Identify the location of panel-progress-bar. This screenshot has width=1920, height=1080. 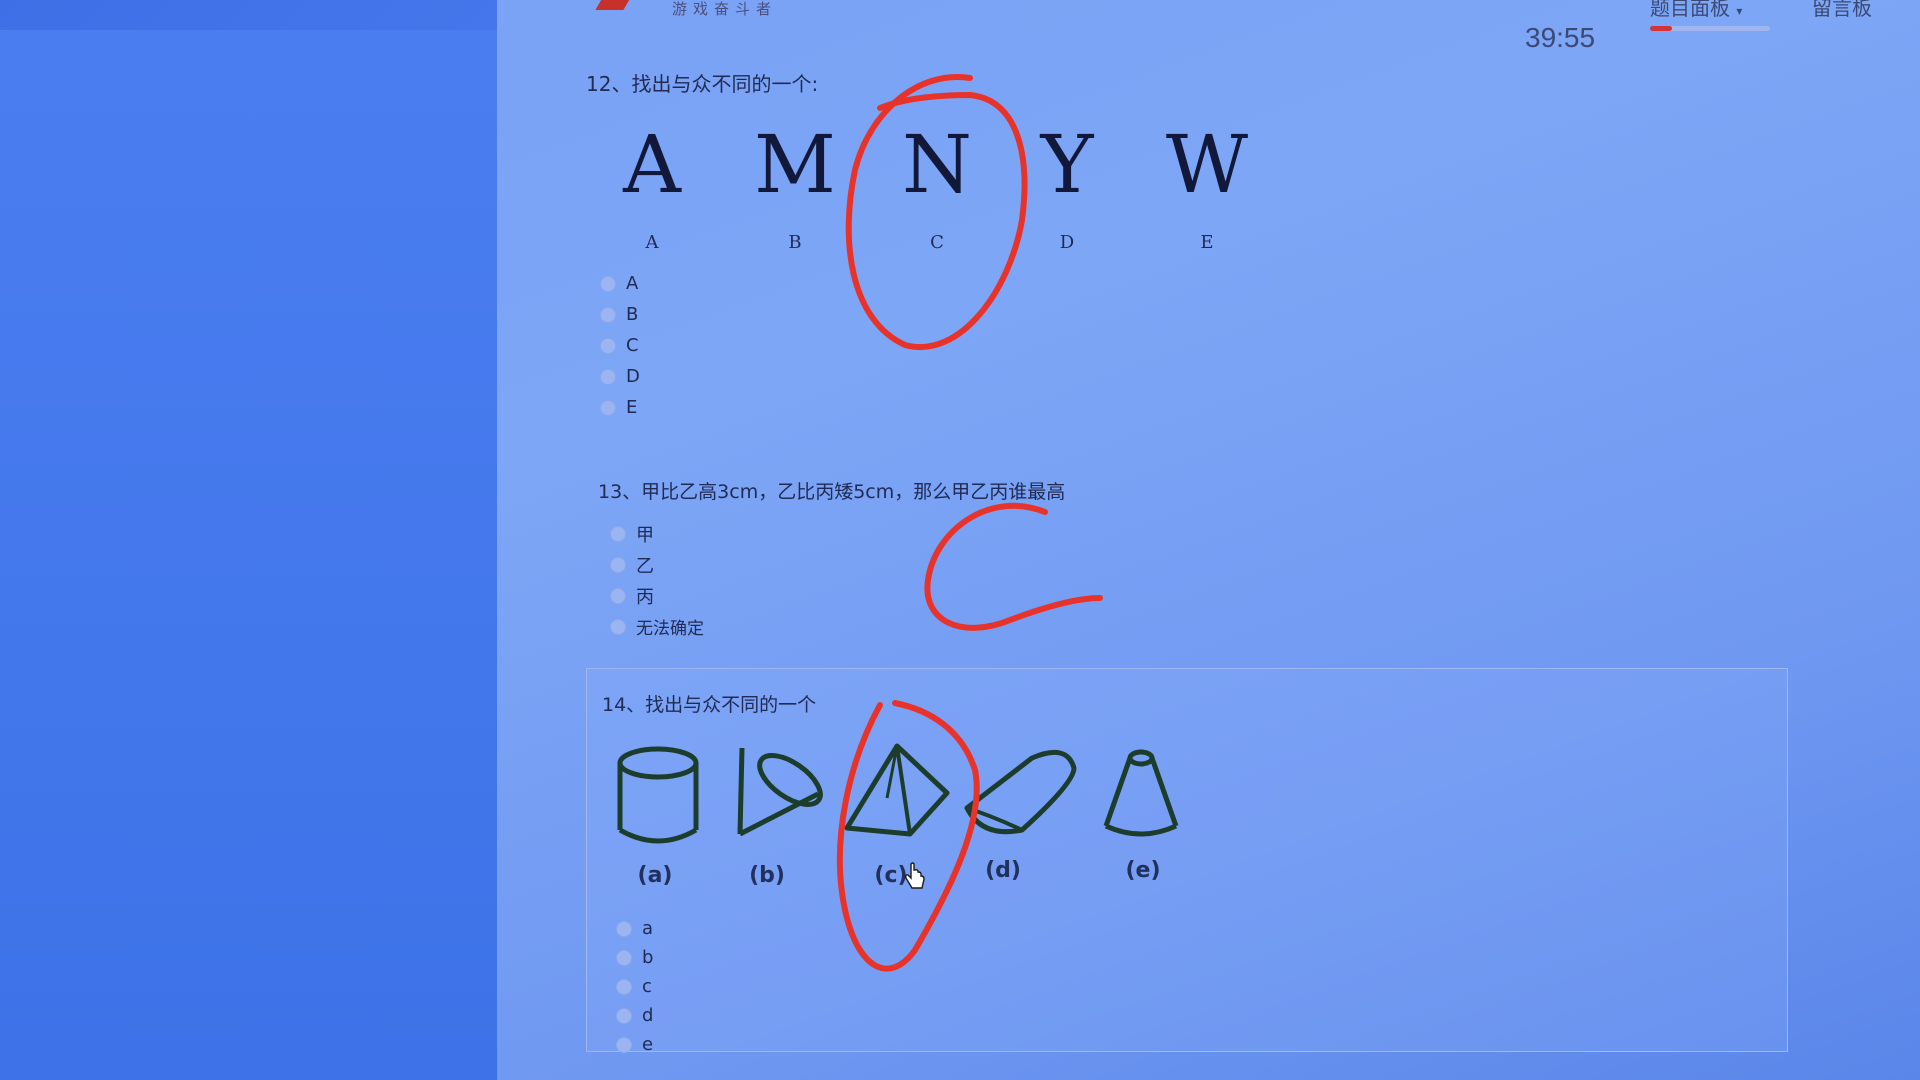
(1710, 28).